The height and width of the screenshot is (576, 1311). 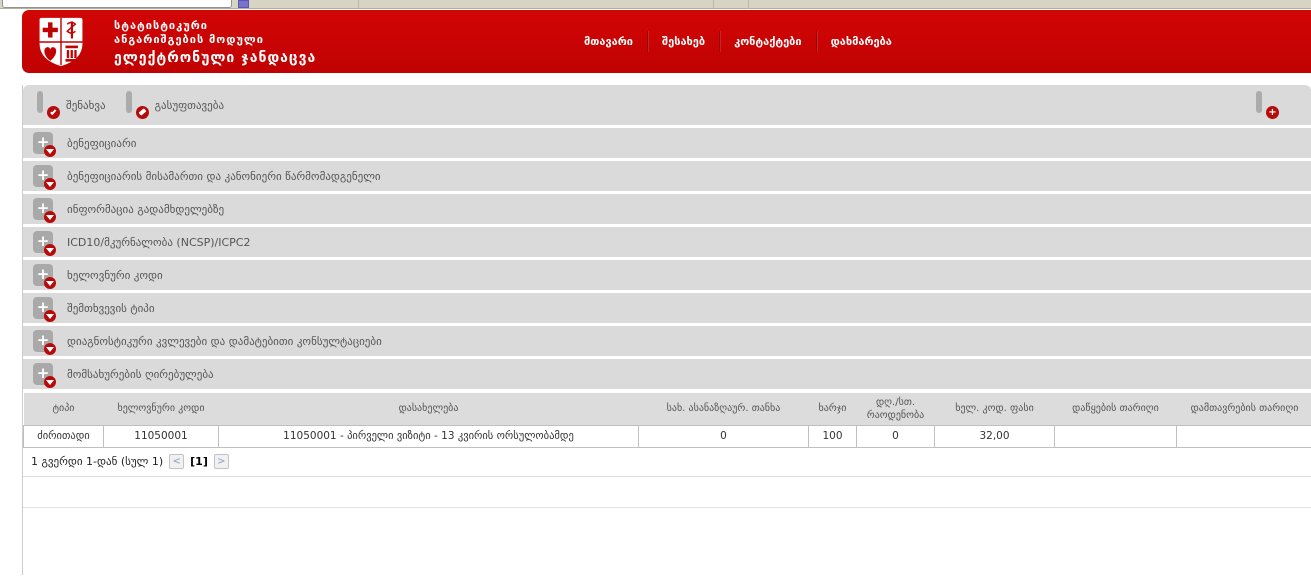 What do you see at coordinates (97, 461) in the screenshot?
I see `pagination-summary: 1 გვერდი 1-დან (სულ 1)` at bounding box center [97, 461].